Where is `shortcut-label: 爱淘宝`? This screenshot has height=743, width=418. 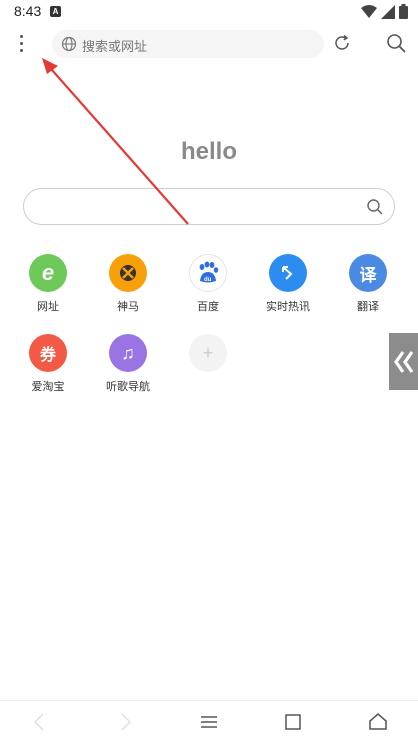
shortcut-label: 爱淘宝 is located at coordinates (48, 387).